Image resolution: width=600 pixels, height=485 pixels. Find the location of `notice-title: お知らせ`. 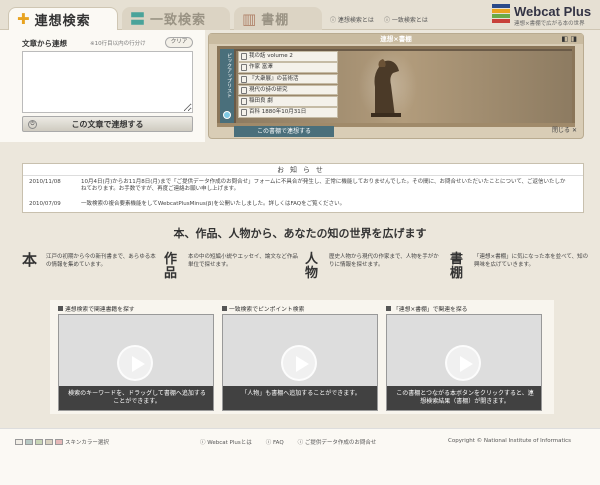

notice-title: お知らせ is located at coordinates (303, 170).